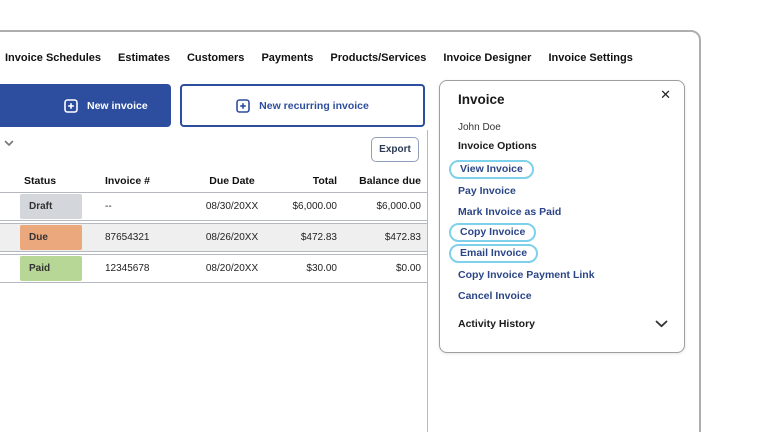  What do you see at coordinates (215, 58) in the screenshot?
I see `nav-customers: Customers` at bounding box center [215, 58].